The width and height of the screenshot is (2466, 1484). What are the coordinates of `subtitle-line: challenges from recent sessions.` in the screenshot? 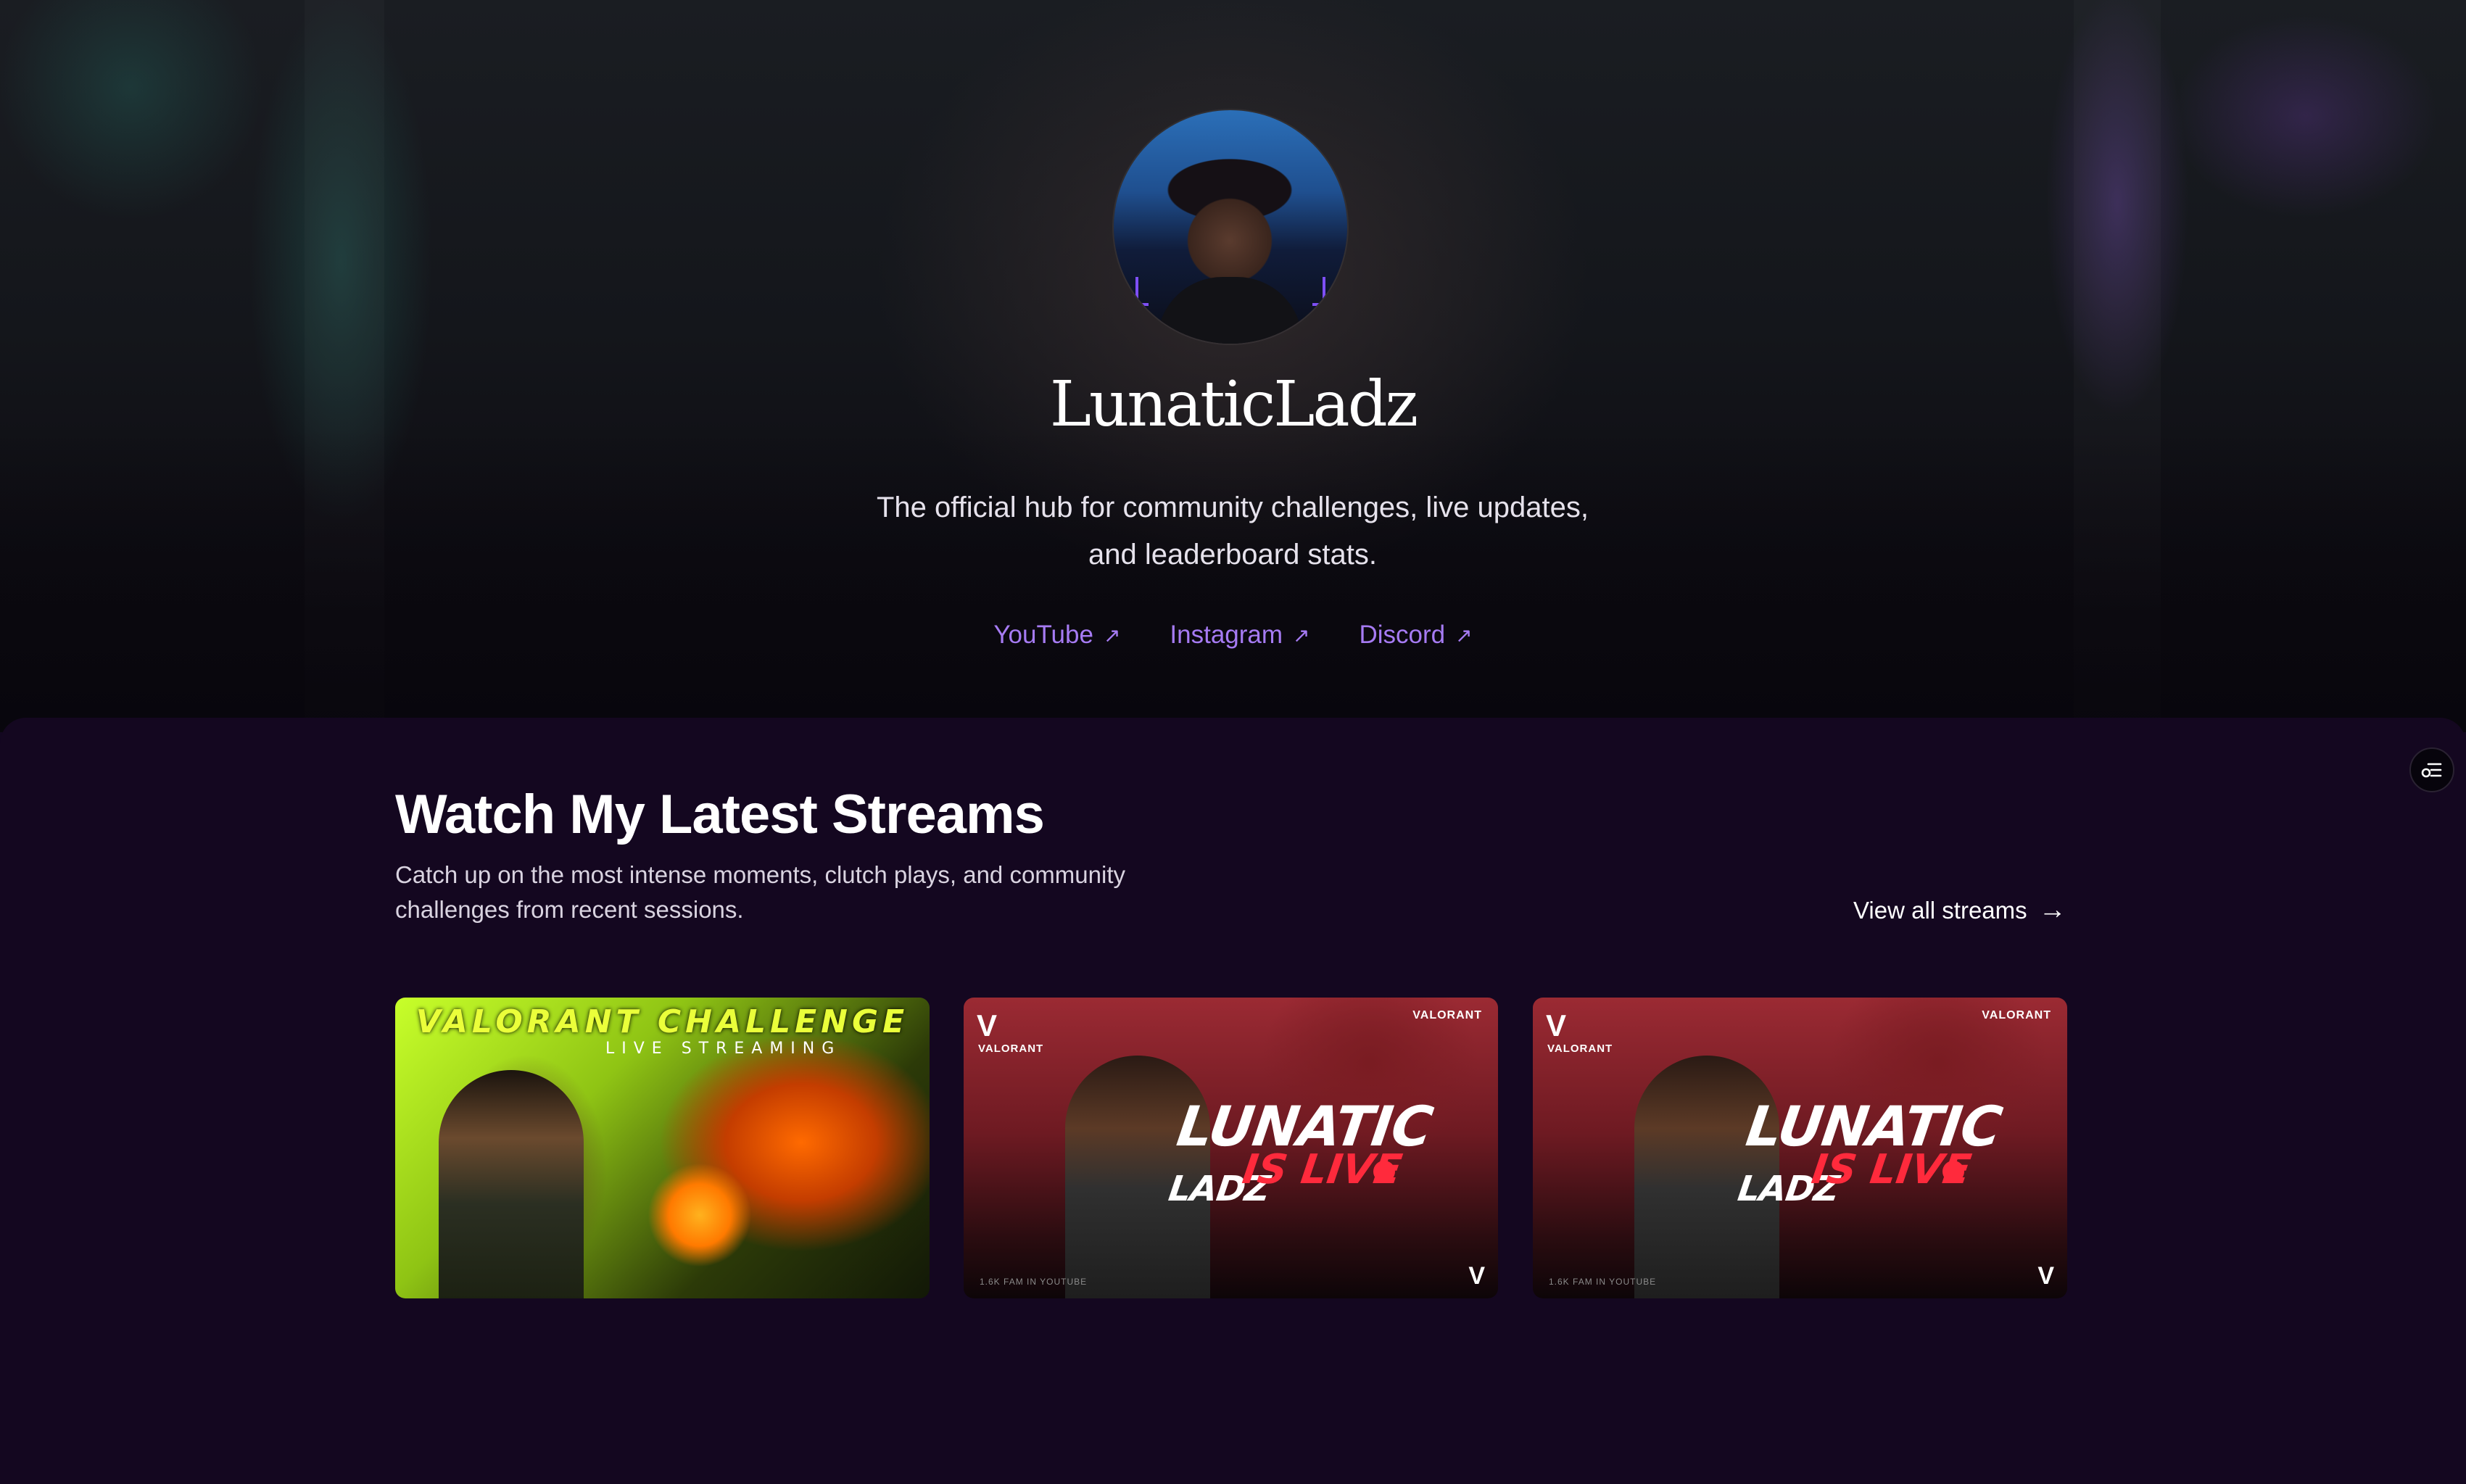 It's located at (569, 909).